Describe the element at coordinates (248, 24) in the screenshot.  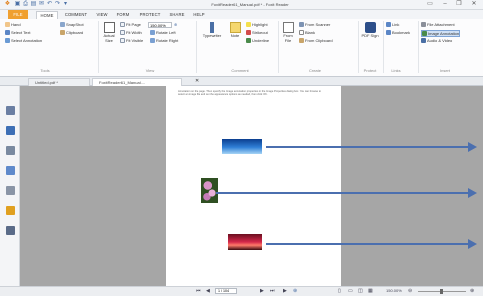
I see `highlight-icon` at that location.